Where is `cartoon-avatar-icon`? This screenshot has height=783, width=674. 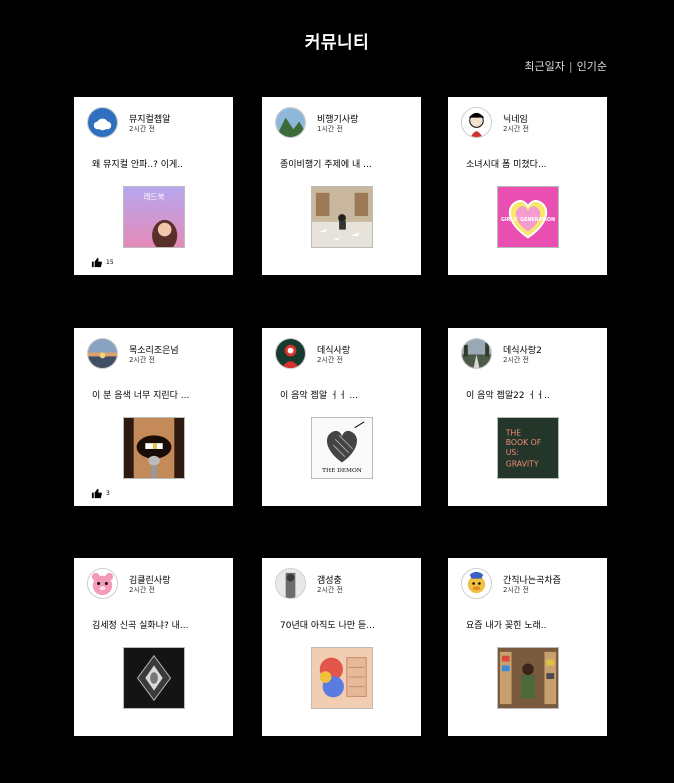
cartoon-avatar-icon is located at coordinates (476, 122).